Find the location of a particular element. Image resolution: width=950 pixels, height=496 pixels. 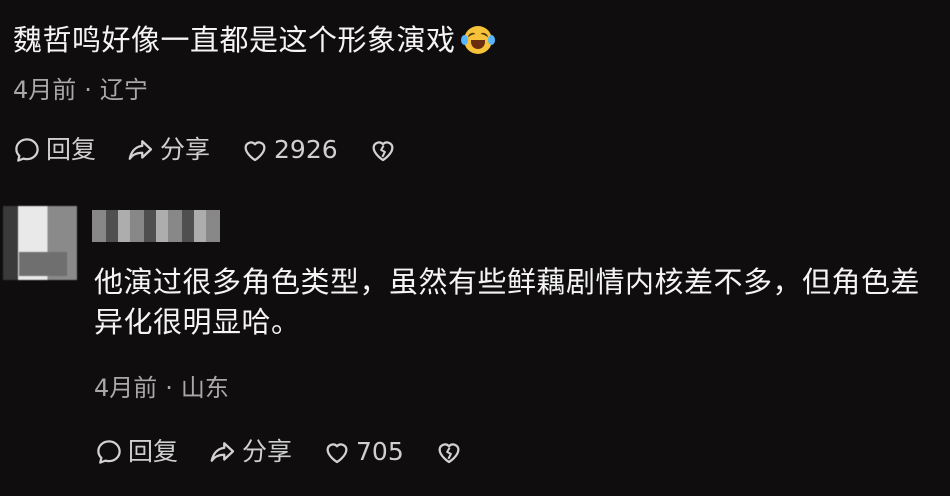

comment-actions: 回复 分享 705 is located at coordinates (296, 452).